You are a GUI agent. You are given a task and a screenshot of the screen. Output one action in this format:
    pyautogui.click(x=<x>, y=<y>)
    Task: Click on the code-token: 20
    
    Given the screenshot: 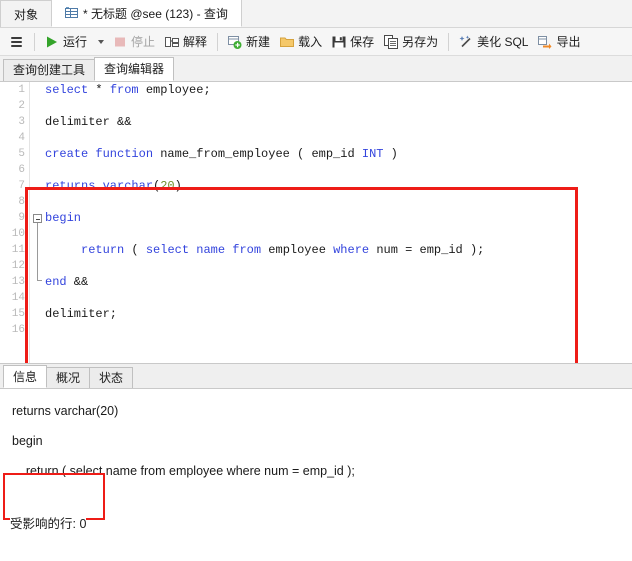 What is the action you would take?
    pyautogui.click(x=167, y=186)
    